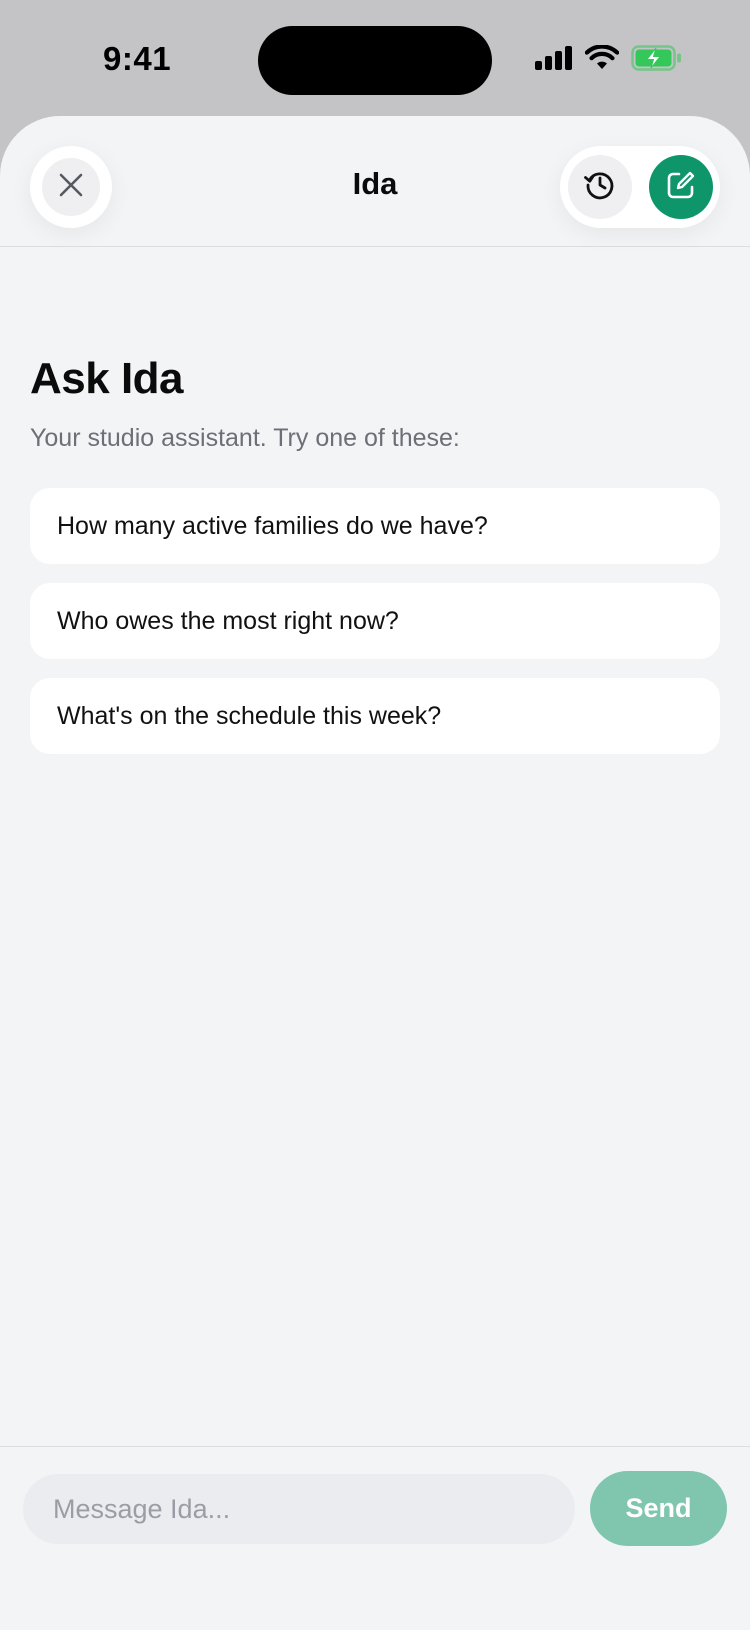 Image resolution: width=750 pixels, height=1630 pixels. What do you see at coordinates (658, 1508) in the screenshot?
I see `send-button: Send` at bounding box center [658, 1508].